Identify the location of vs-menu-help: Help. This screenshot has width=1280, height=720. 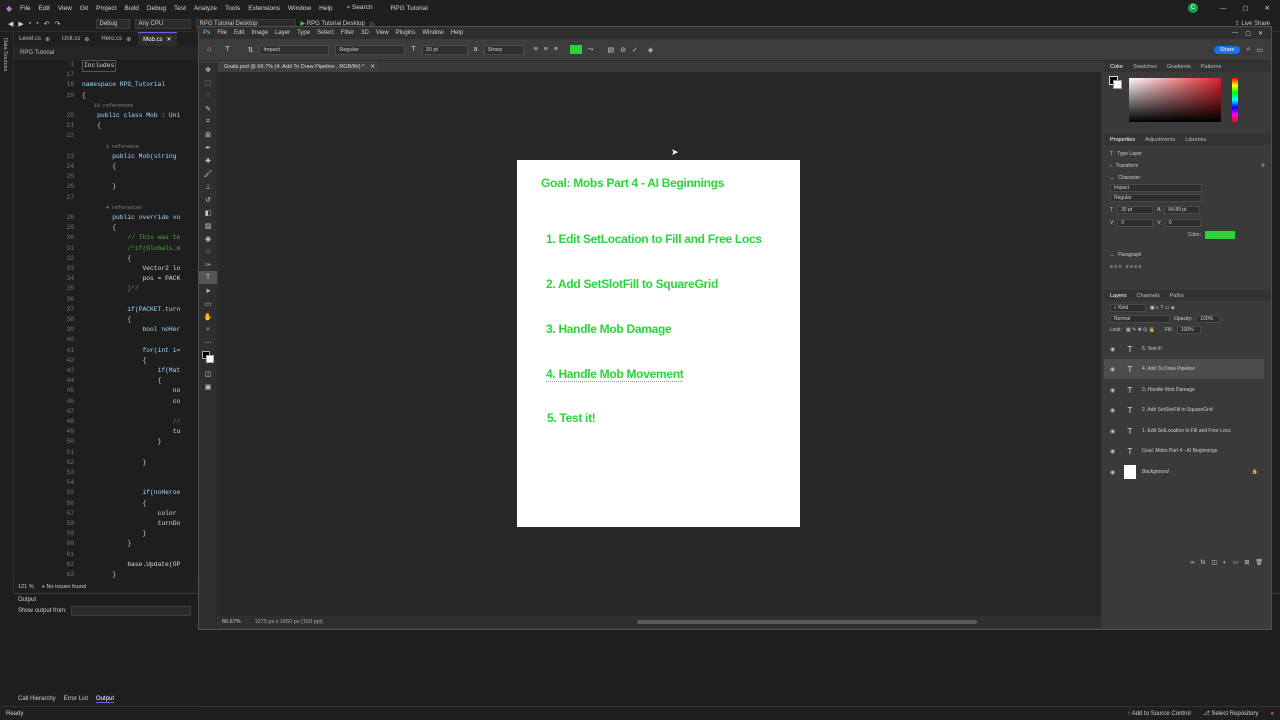
(325, 8).